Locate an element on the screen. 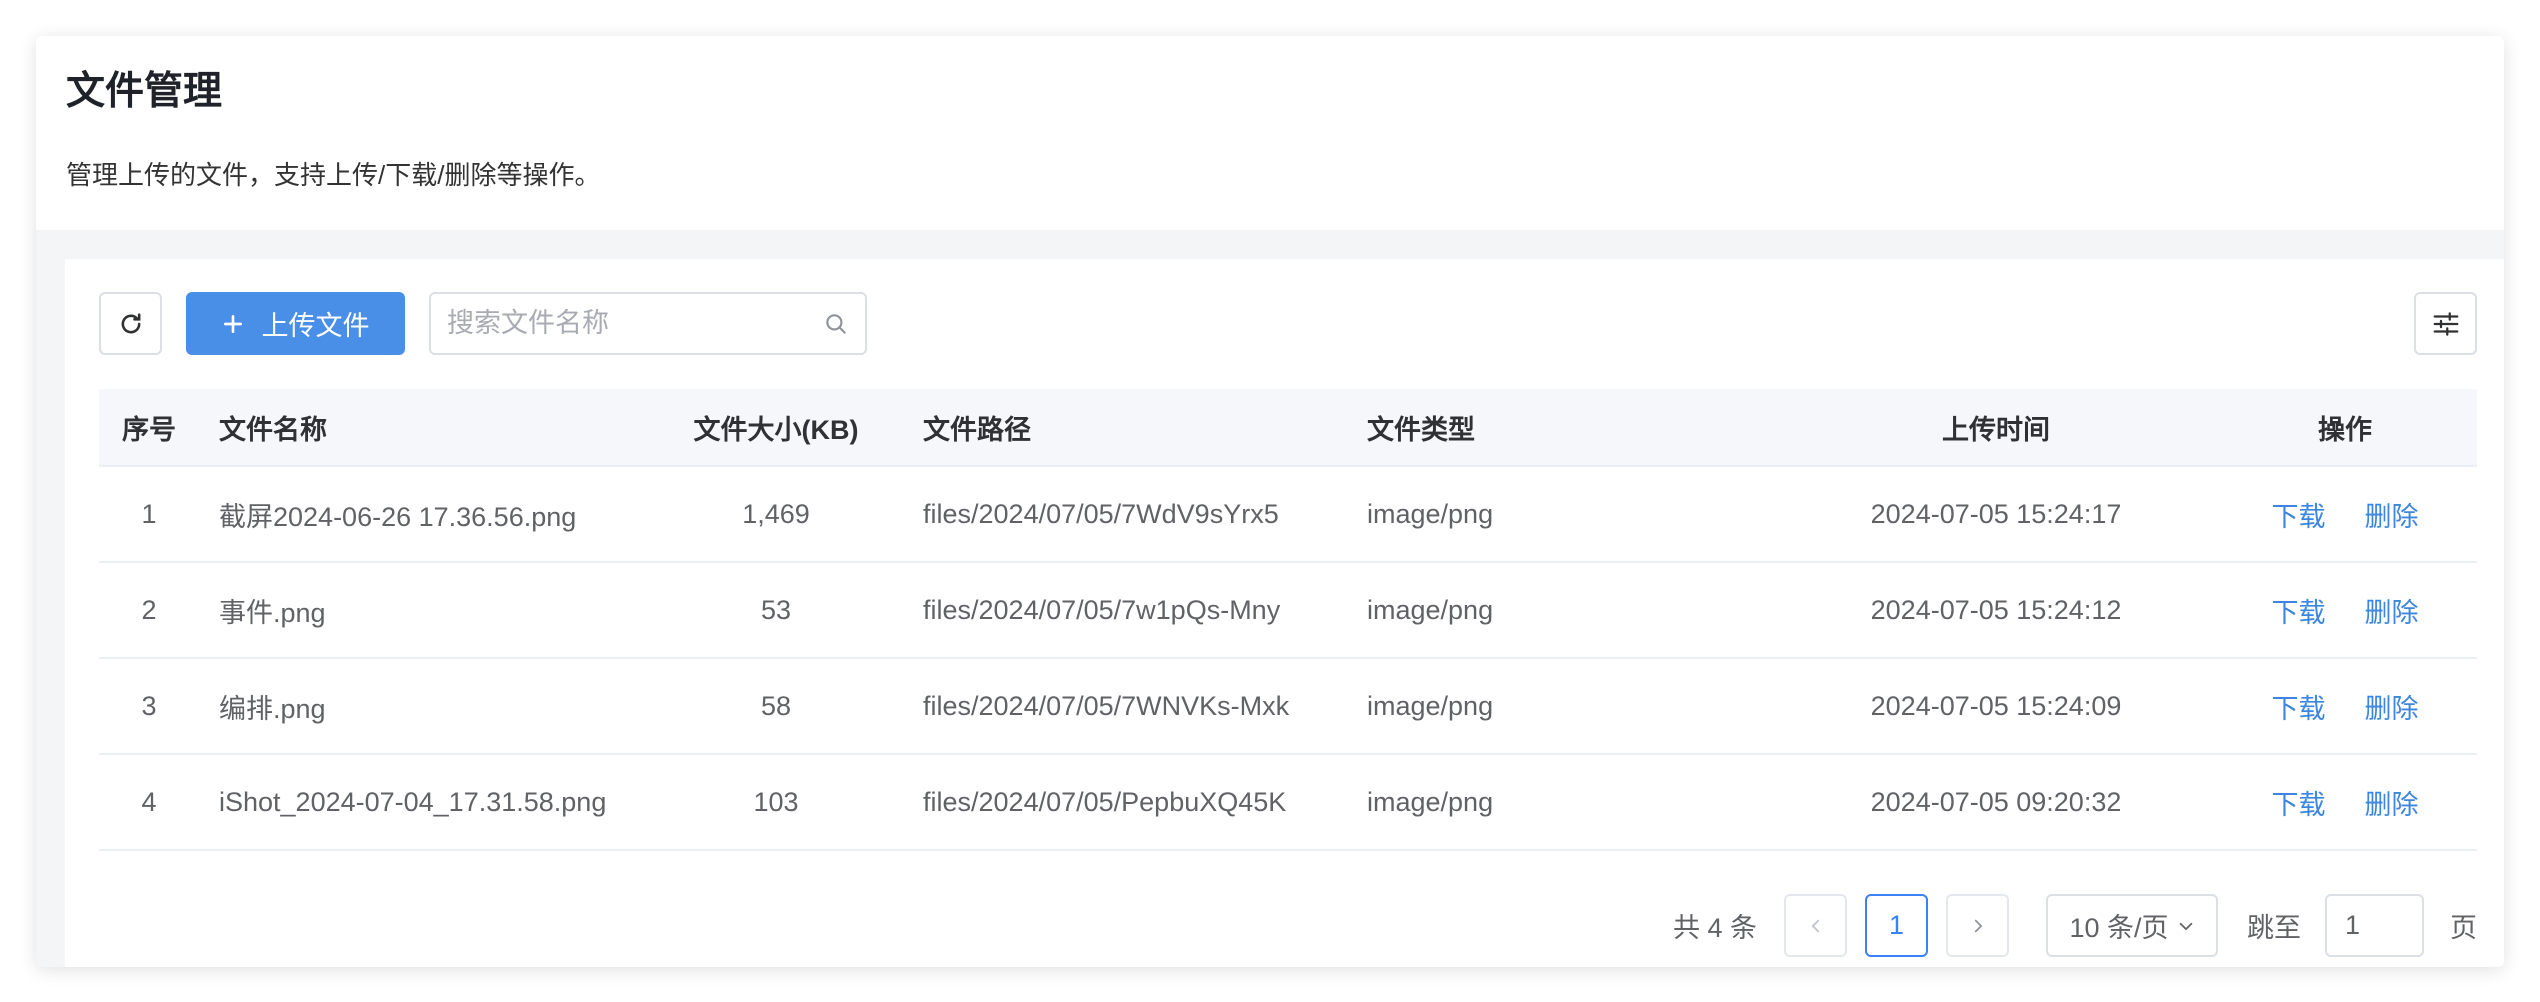  search-box is located at coordinates (648, 323).